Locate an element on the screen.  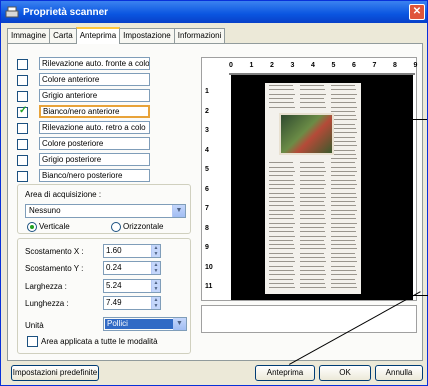
horizontal-radio is located at coordinates (116, 227).